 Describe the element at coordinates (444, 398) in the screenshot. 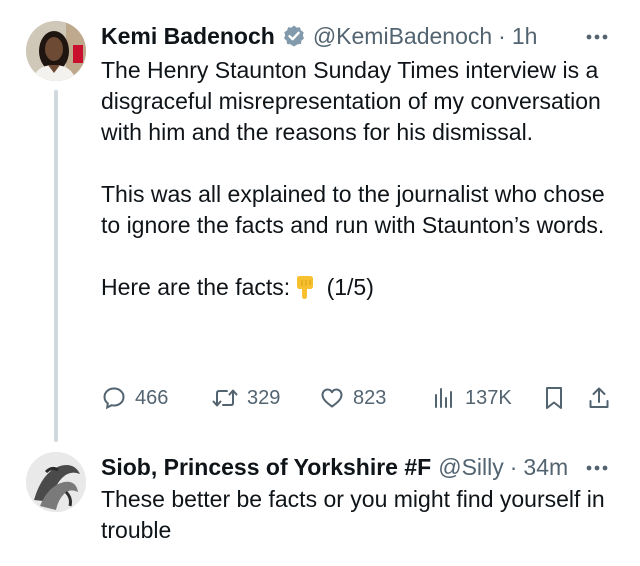

I see `views-icon` at that location.